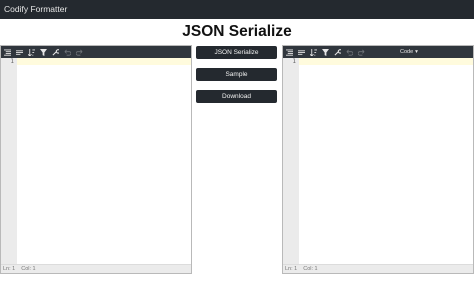  What do you see at coordinates (236, 96) in the screenshot?
I see `download-button: Download` at bounding box center [236, 96].